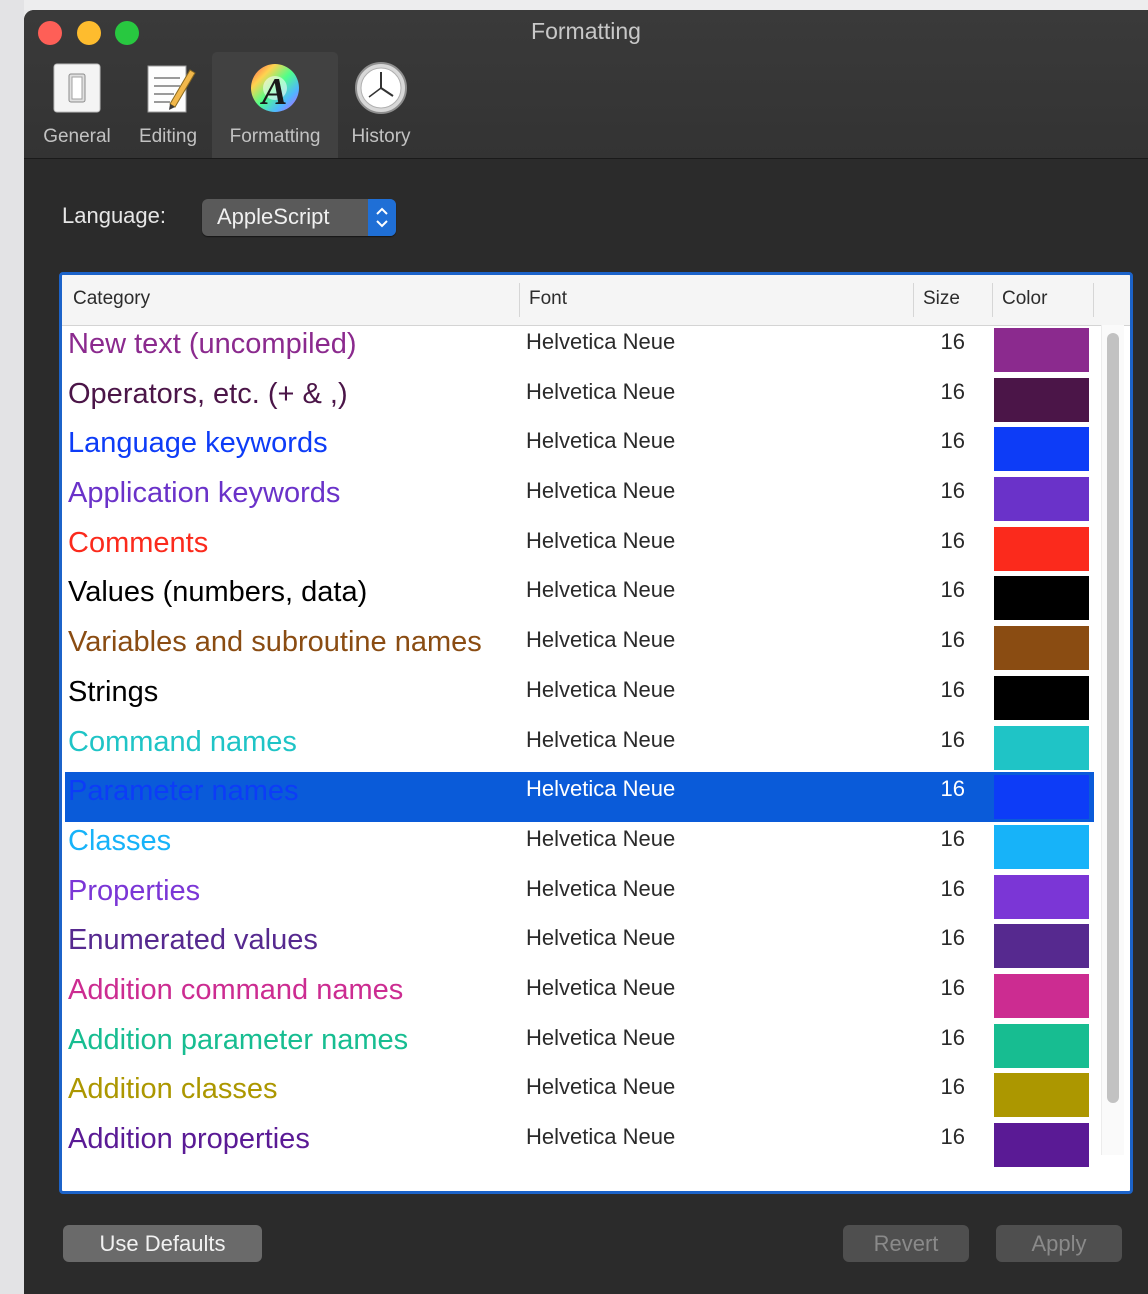 This screenshot has width=1148, height=1294. I want to click on category-cell: Parameter names, so click(183, 791).